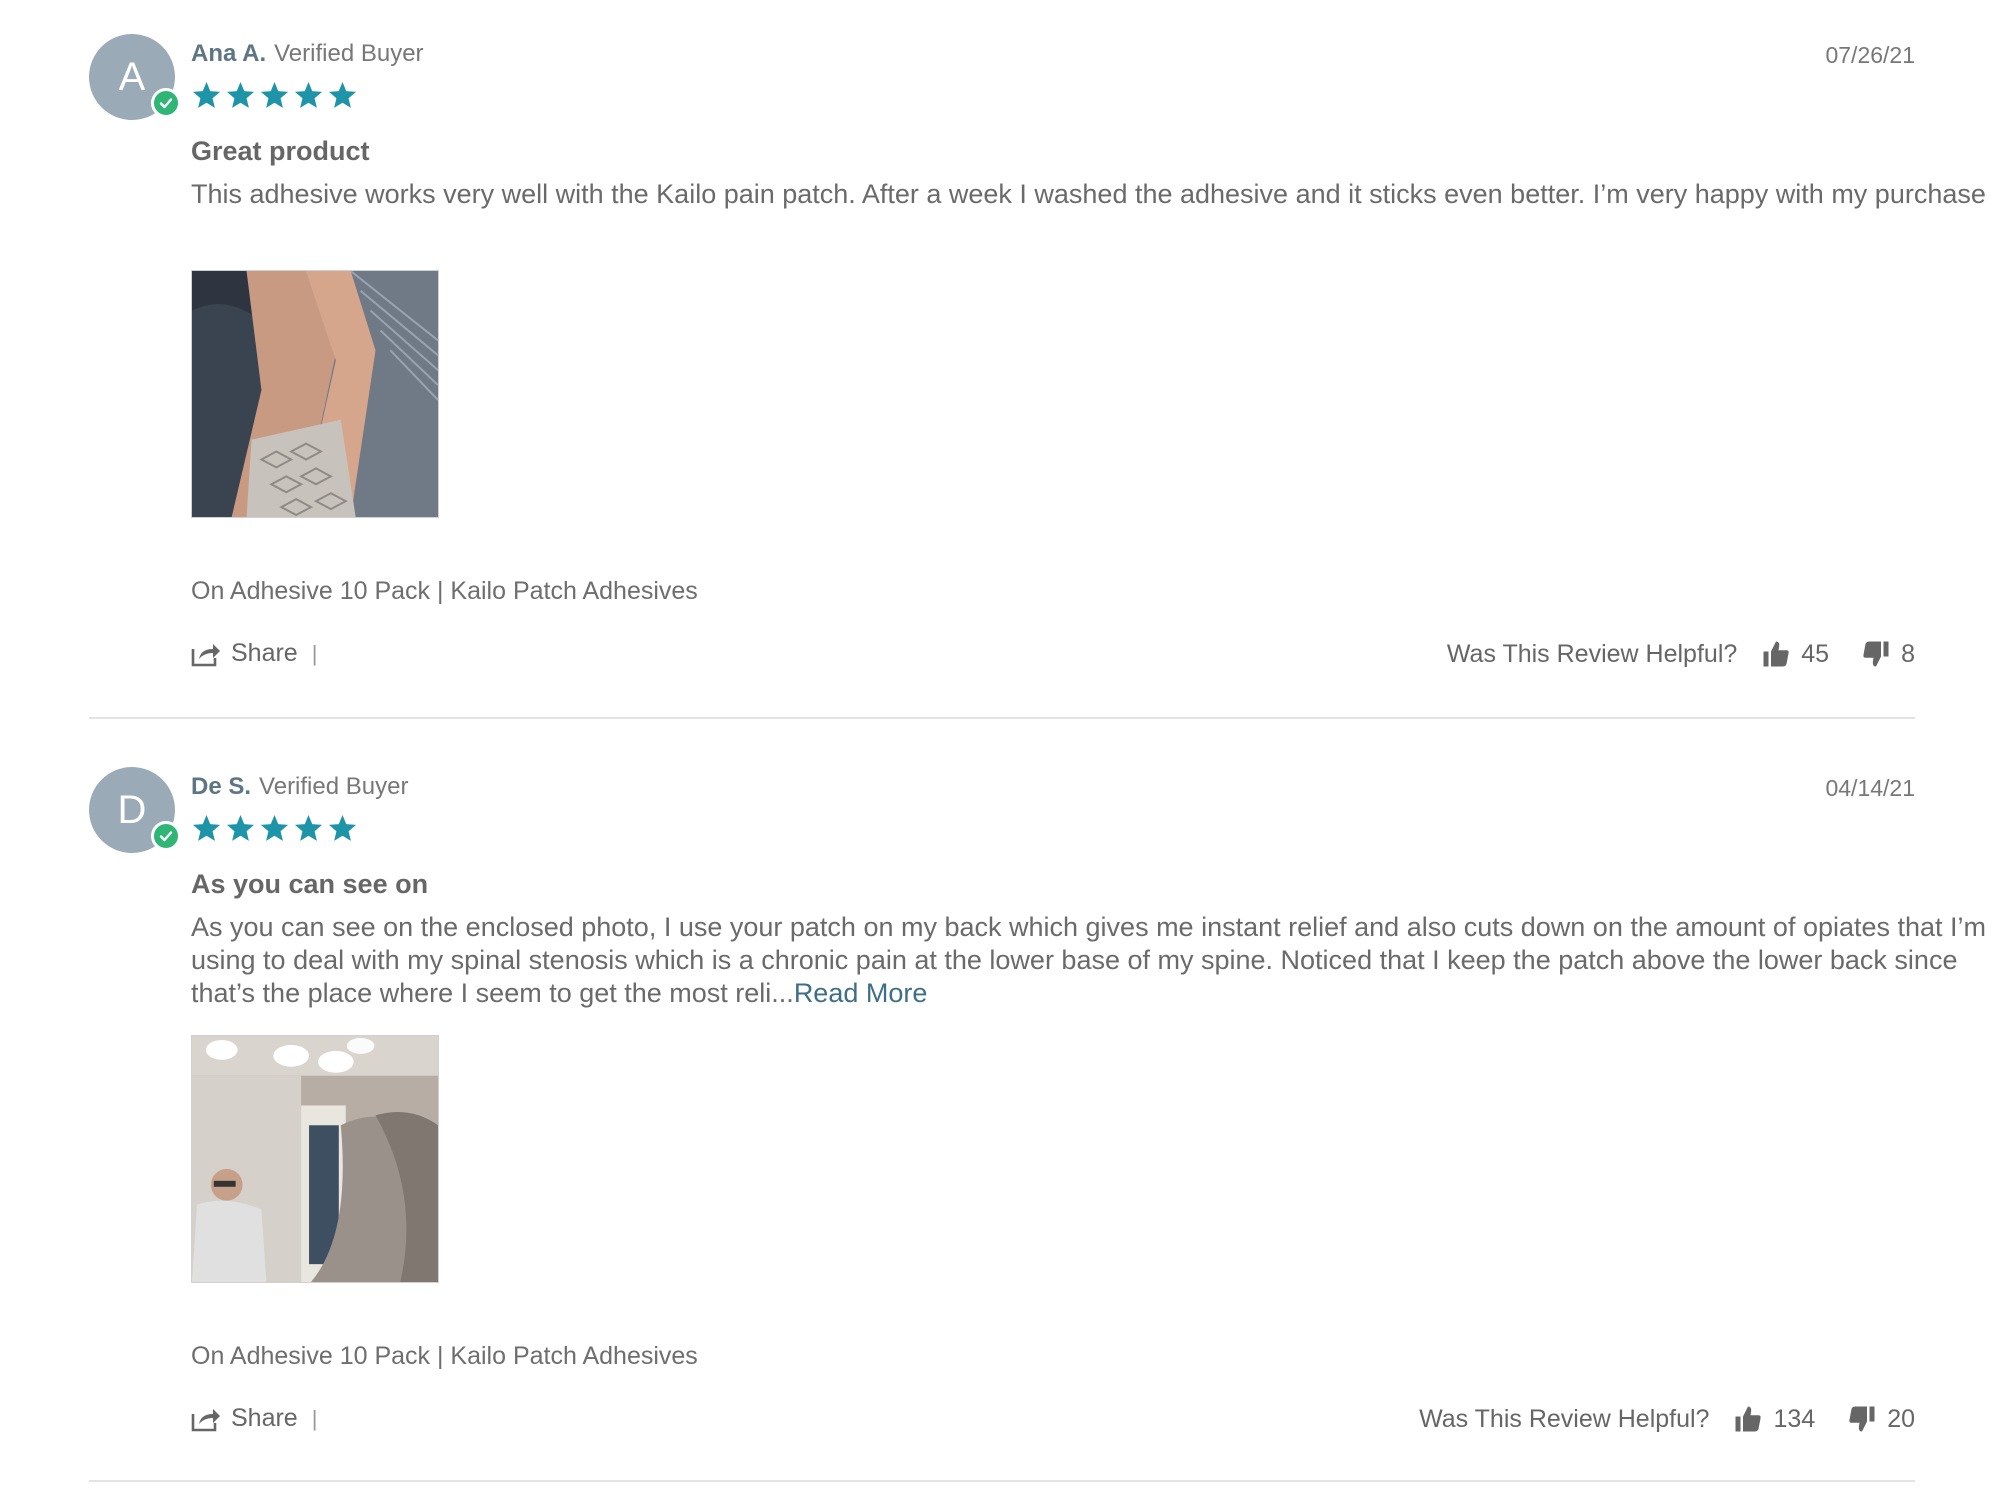 This screenshot has height=1500, width=2000. What do you see at coordinates (861, 993) in the screenshot?
I see `read-more-link: Read More` at bounding box center [861, 993].